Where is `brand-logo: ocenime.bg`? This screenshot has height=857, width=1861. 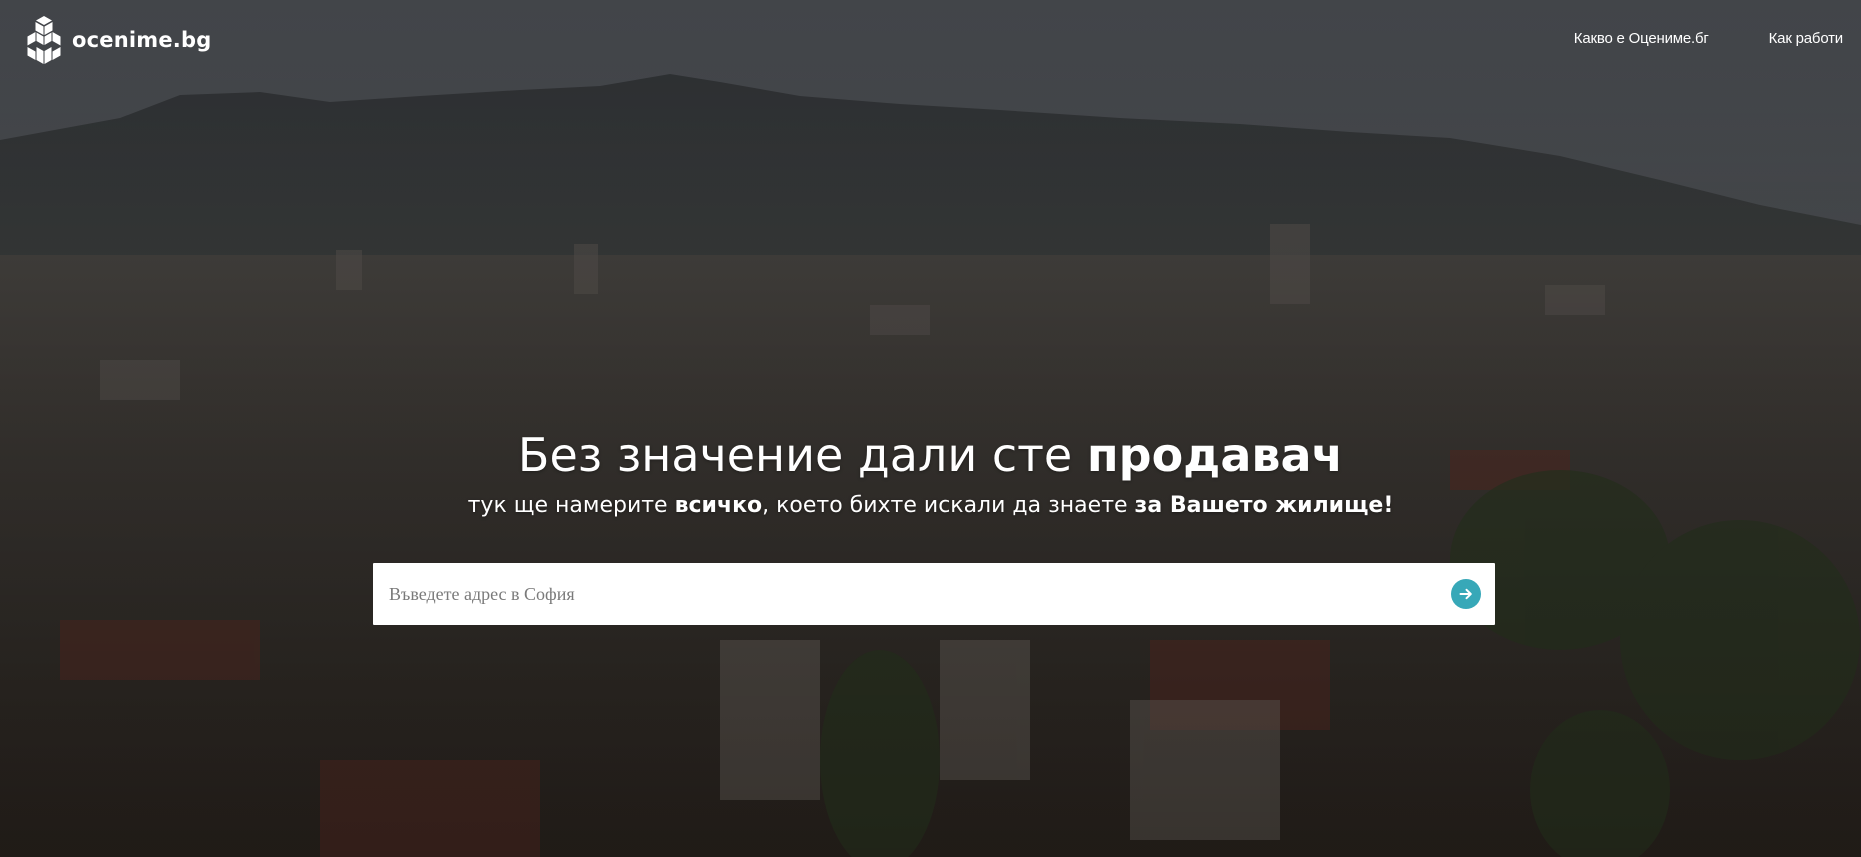 brand-logo: ocenime.bg is located at coordinates (118, 40).